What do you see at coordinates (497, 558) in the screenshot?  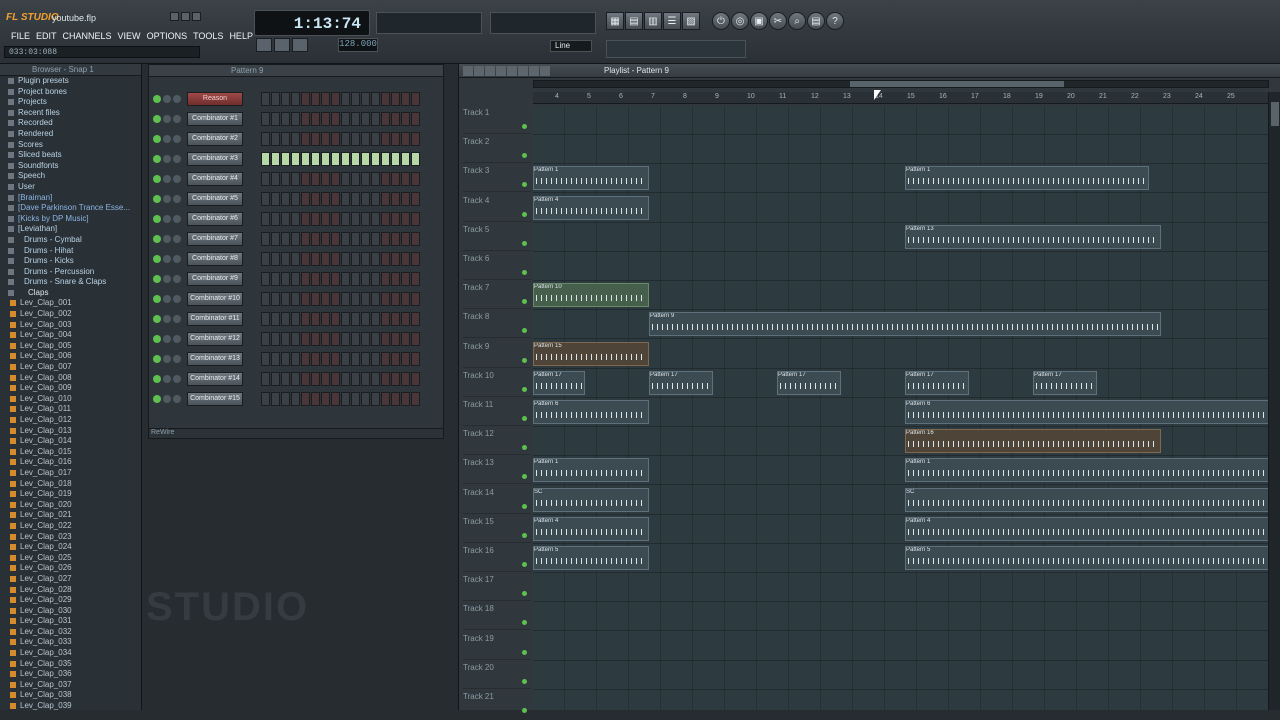 I see `track-label: Track 16` at bounding box center [497, 558].